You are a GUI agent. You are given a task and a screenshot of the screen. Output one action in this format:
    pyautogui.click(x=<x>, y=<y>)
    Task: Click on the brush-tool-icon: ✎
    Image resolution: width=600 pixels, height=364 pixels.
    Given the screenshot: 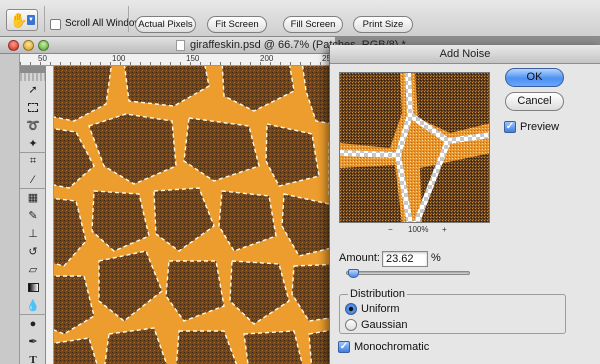 What is the action you would take?
    pyautogui.click(x=33, y=216)
    